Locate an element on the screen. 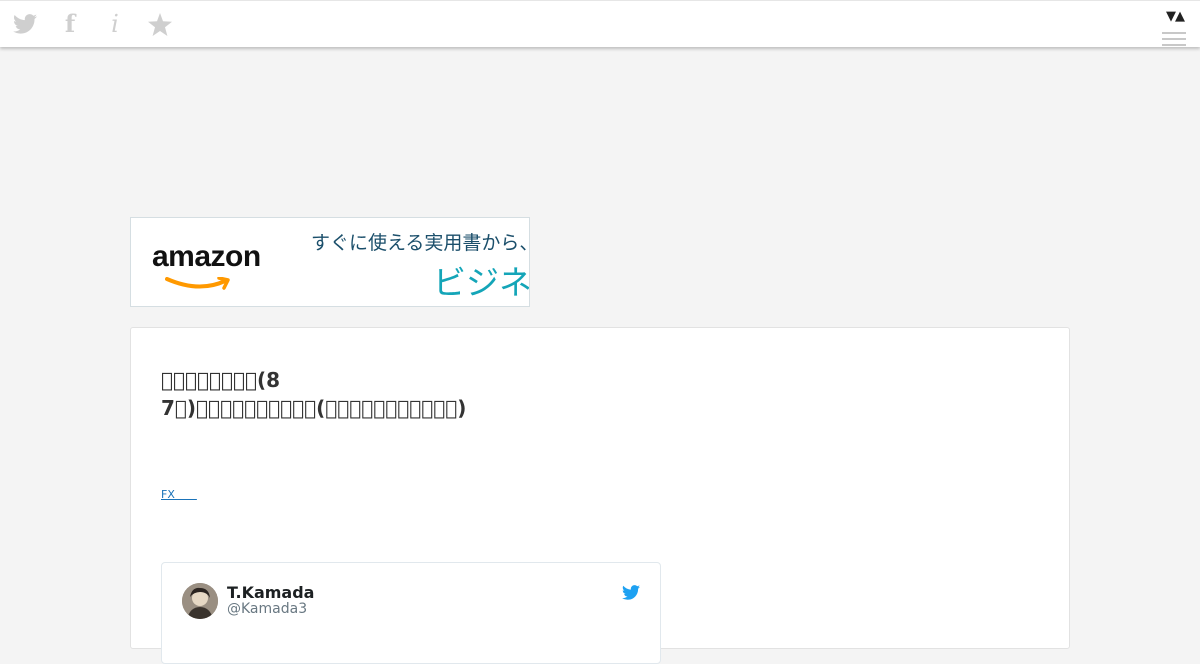  info-icon: i is located at coordinates (115, 24).